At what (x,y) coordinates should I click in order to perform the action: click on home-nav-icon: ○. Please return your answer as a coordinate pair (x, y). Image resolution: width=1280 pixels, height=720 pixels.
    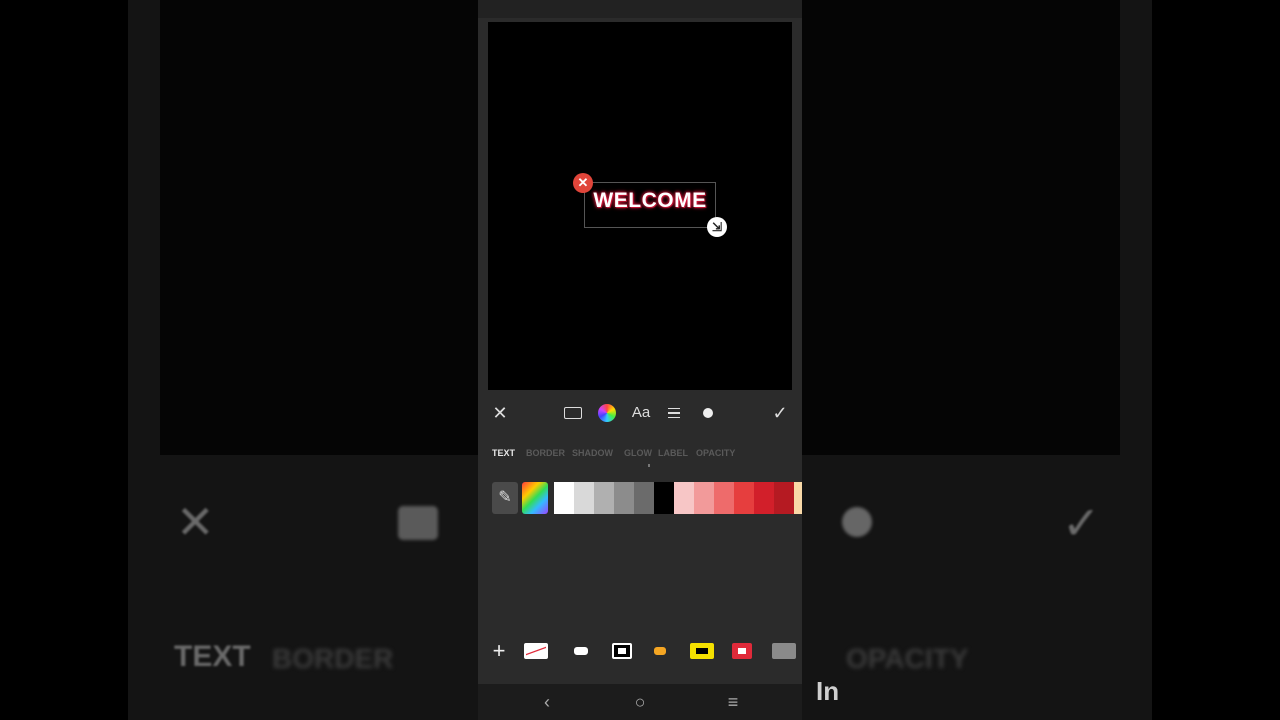
    Looking at the image, I should click on (640, 702).